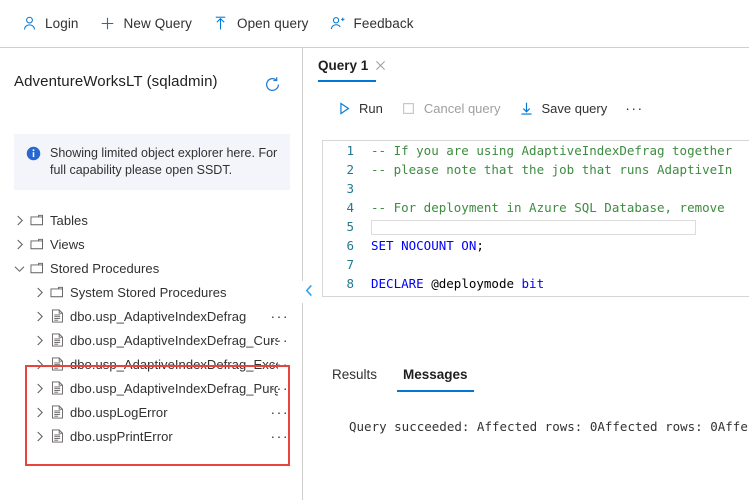 This screenshot has width=749, height=500. I want to click on tree-node: dbo.usp_AdaptiveIndexDefrag_Cursor ···, so click(151, 340).